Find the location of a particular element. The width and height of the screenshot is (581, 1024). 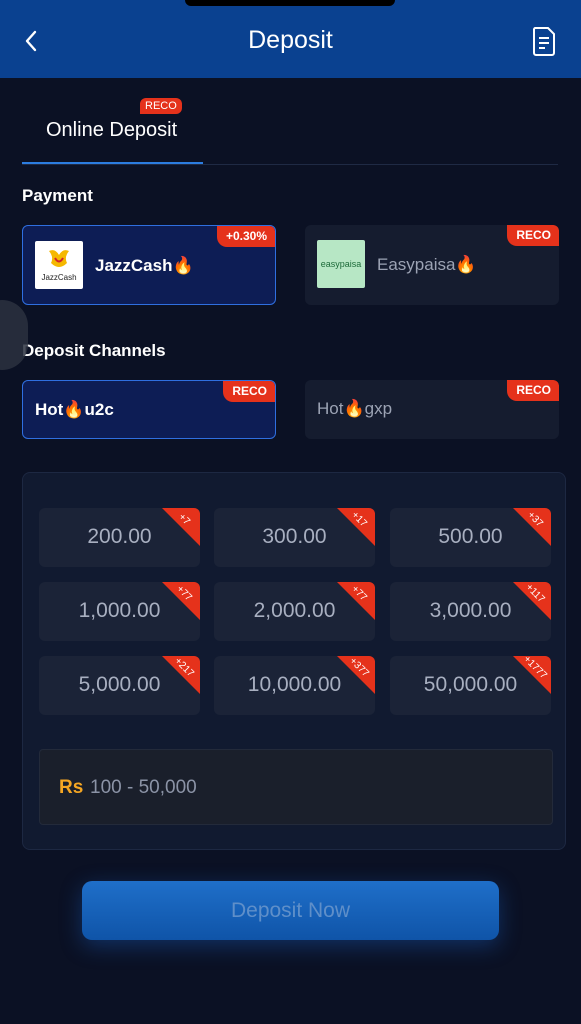

amount-option: 5,000.00 +217 is located at coordinates (119, 685).